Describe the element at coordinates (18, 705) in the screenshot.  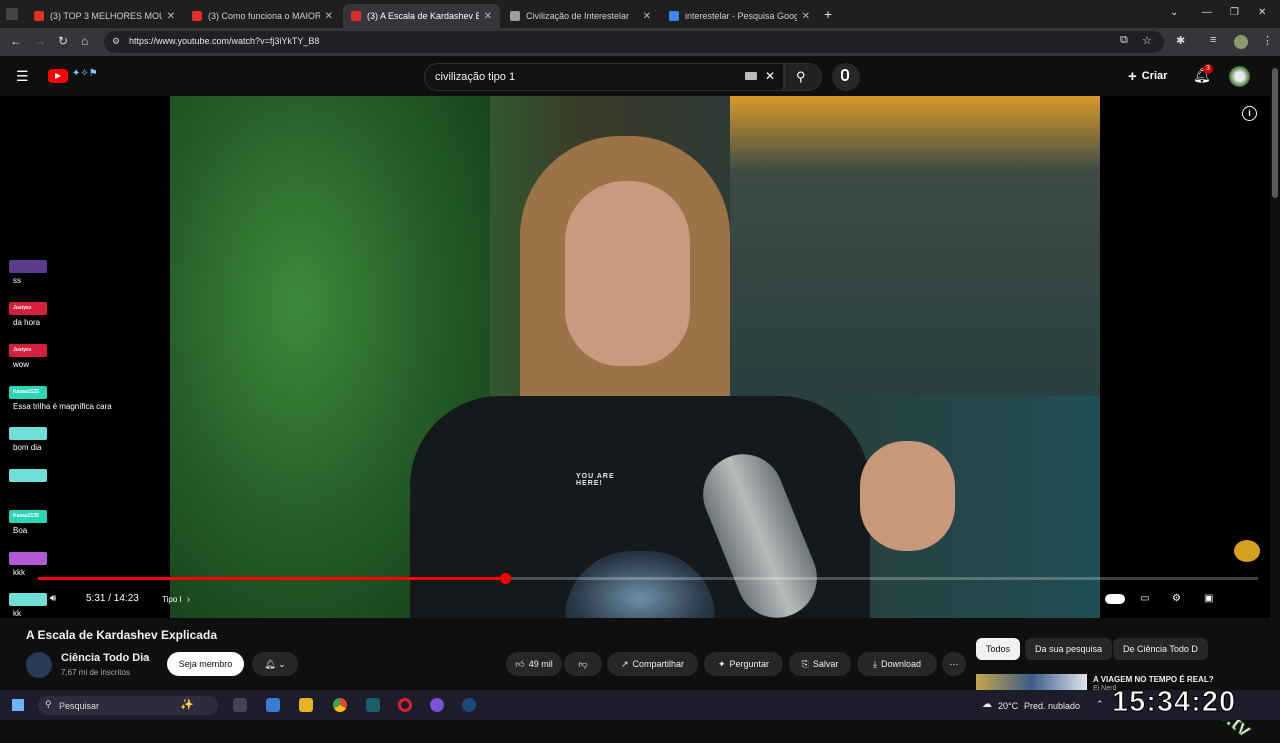
I see `start-icon` at that location.